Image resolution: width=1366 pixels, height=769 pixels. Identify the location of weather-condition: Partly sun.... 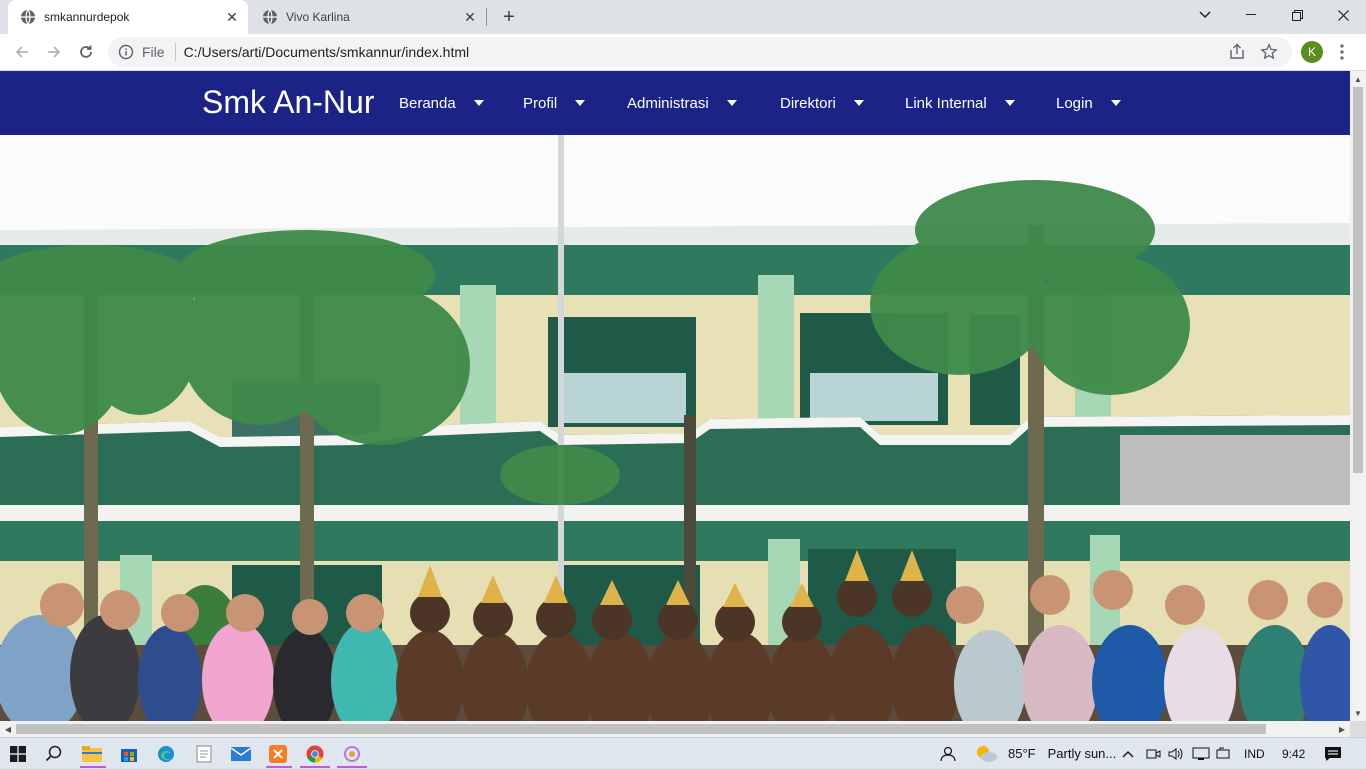
(1082, 753).